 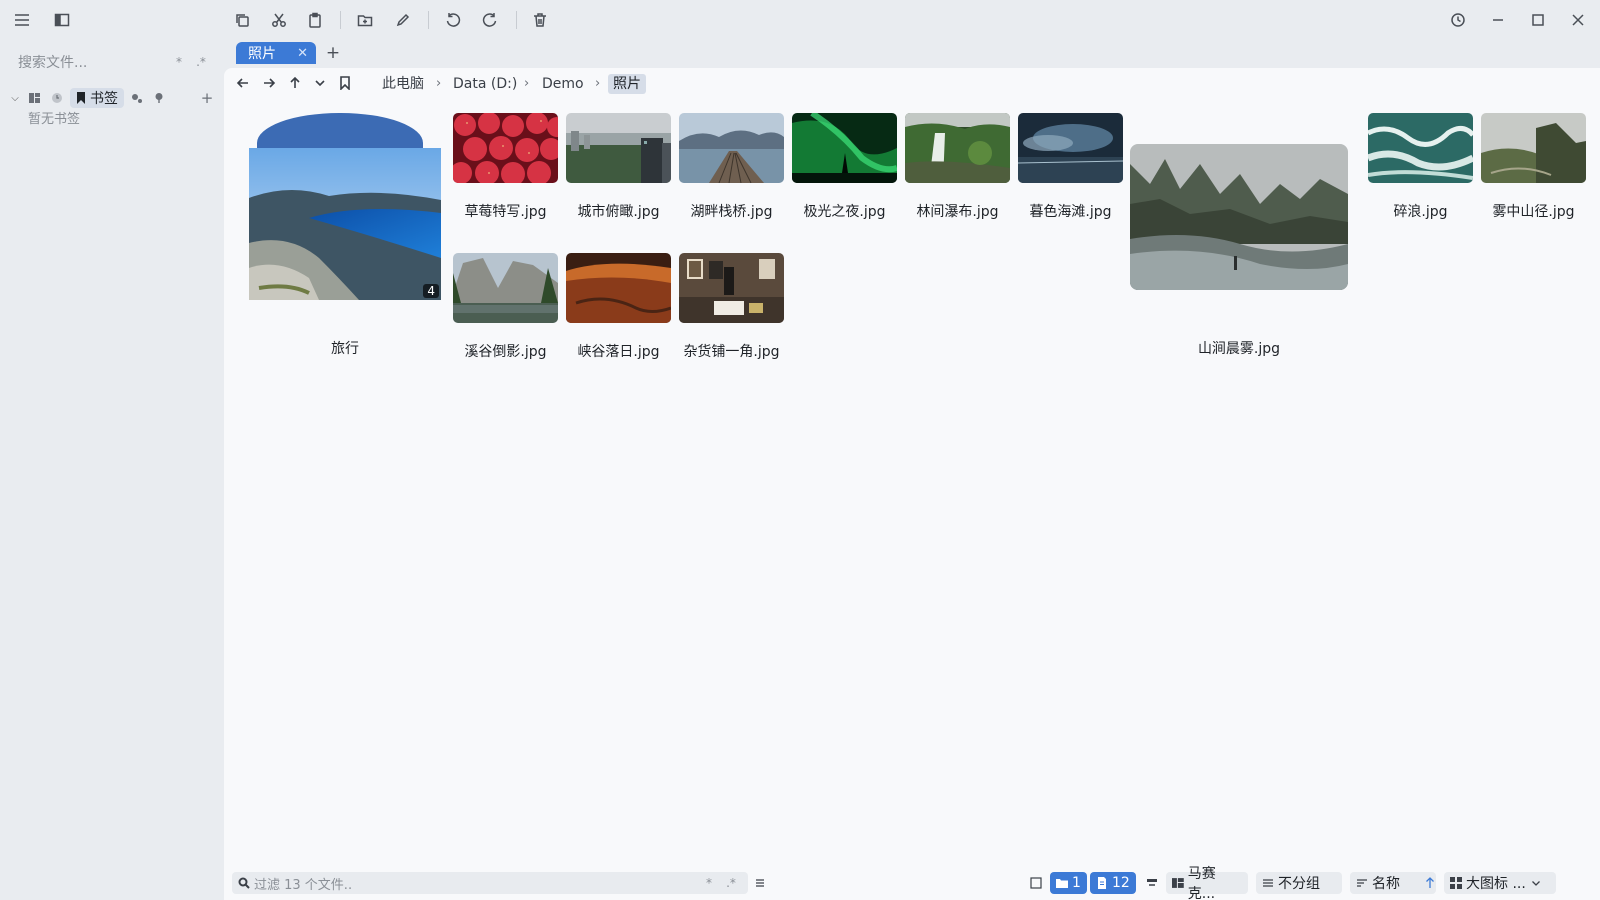 I want to click on tab-photos: 照片 ✕, so click(x=276, y=53).